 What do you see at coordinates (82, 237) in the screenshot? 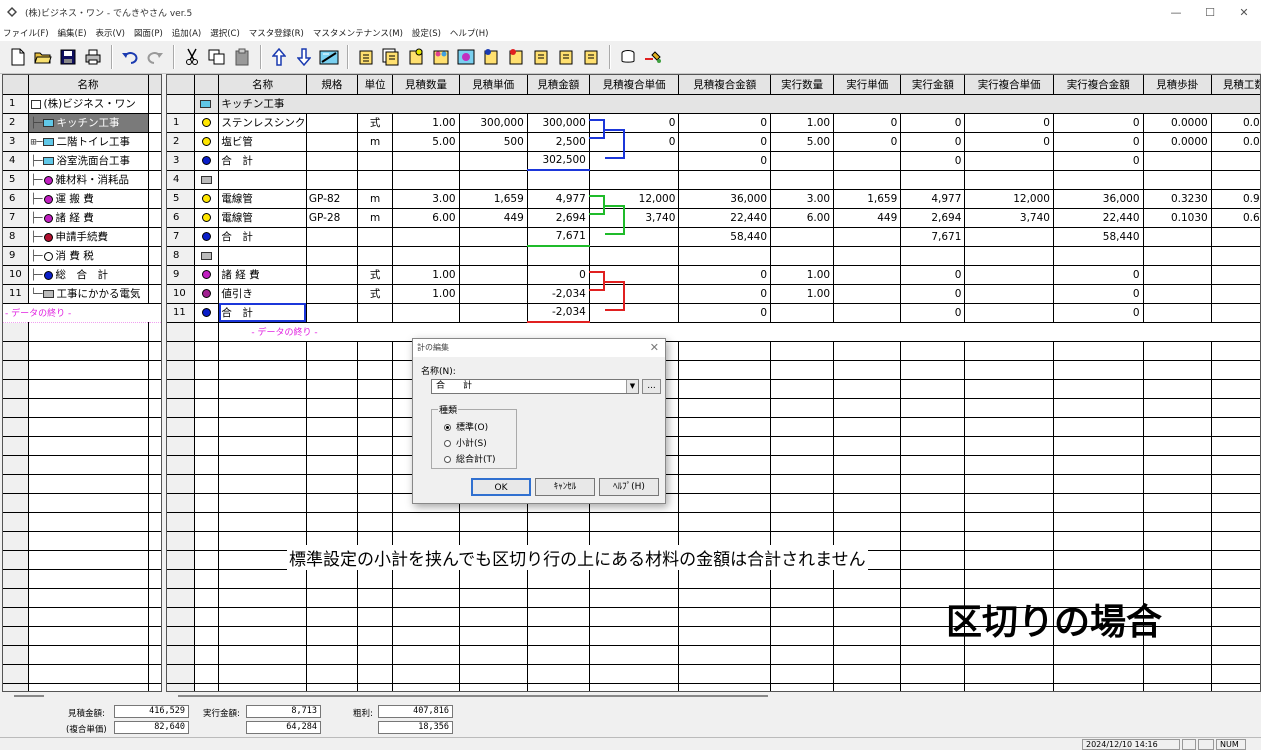
I see `tree-row: 8 ├─ 申請手続費` at bounding box center [82, 237].